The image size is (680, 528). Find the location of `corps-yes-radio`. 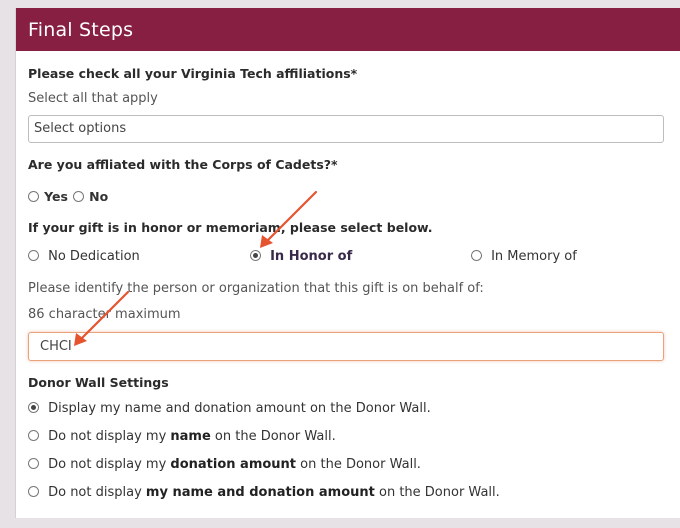

corps-yes-radio is located at coordinates (33, 196).